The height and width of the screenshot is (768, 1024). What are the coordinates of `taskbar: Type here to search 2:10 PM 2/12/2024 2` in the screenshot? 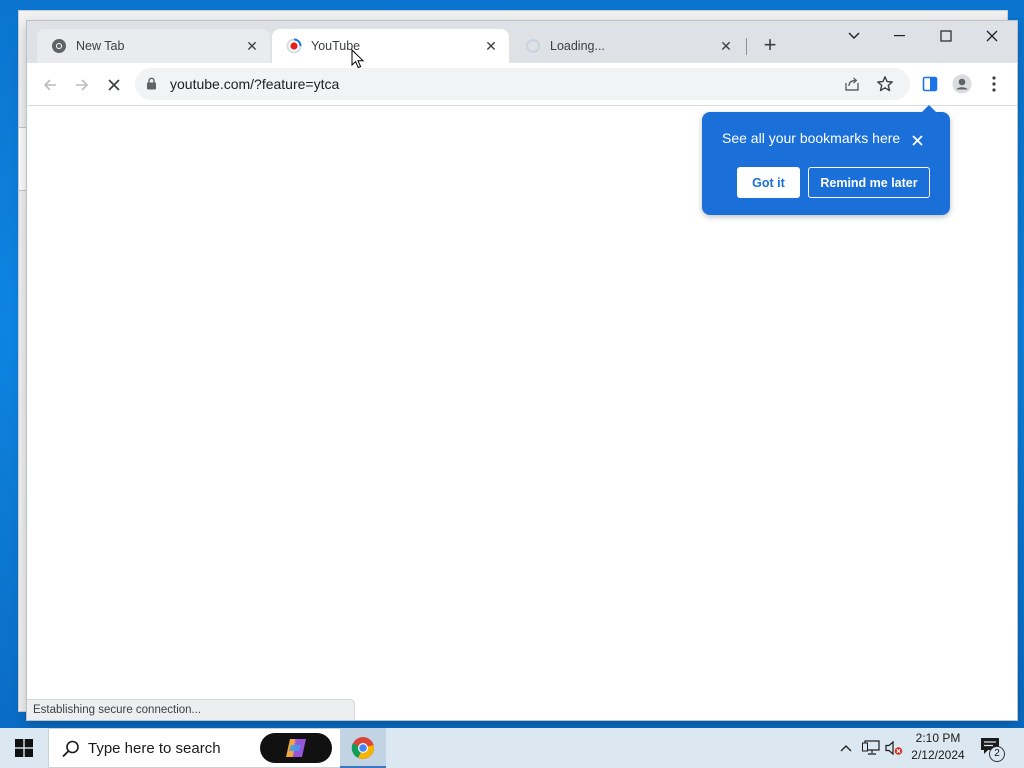 It's located at (512, 748).